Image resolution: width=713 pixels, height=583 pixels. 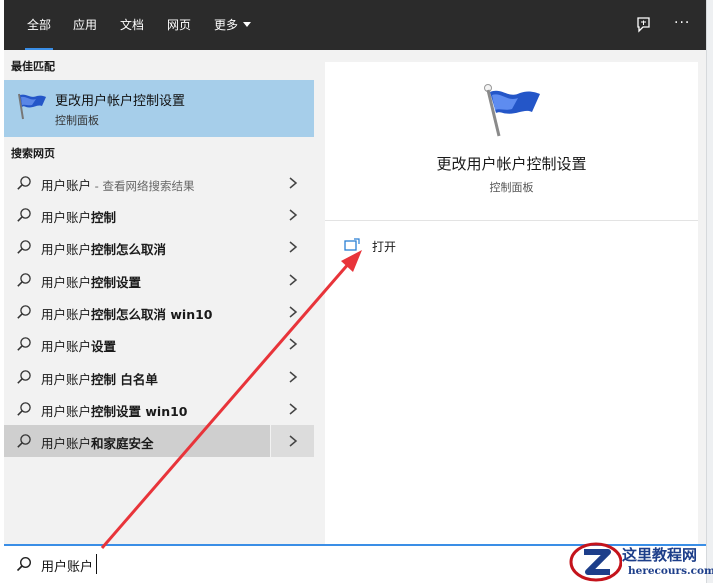 What do you see at coordinates (512, 110) in the screenshot?
I see `uac-flag-large-icon` at bounding box center [512, 110].